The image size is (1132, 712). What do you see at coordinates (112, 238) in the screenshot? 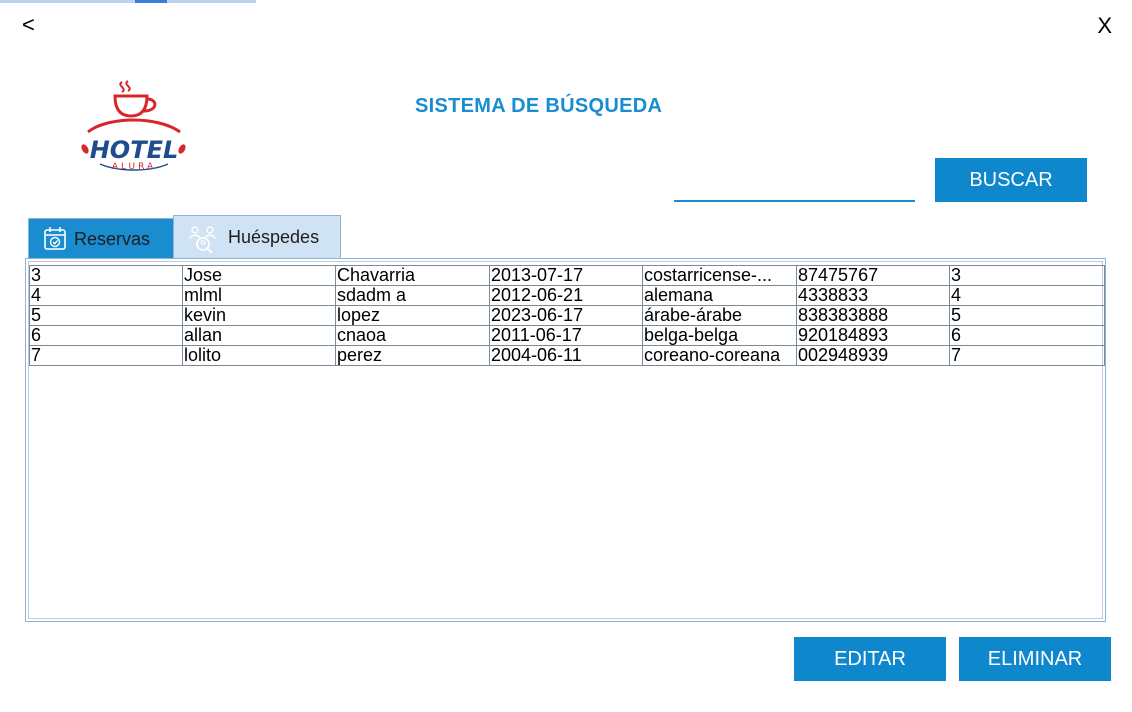
I see `tab-reservas-label: Reservas` at bounding box center [112, 238].